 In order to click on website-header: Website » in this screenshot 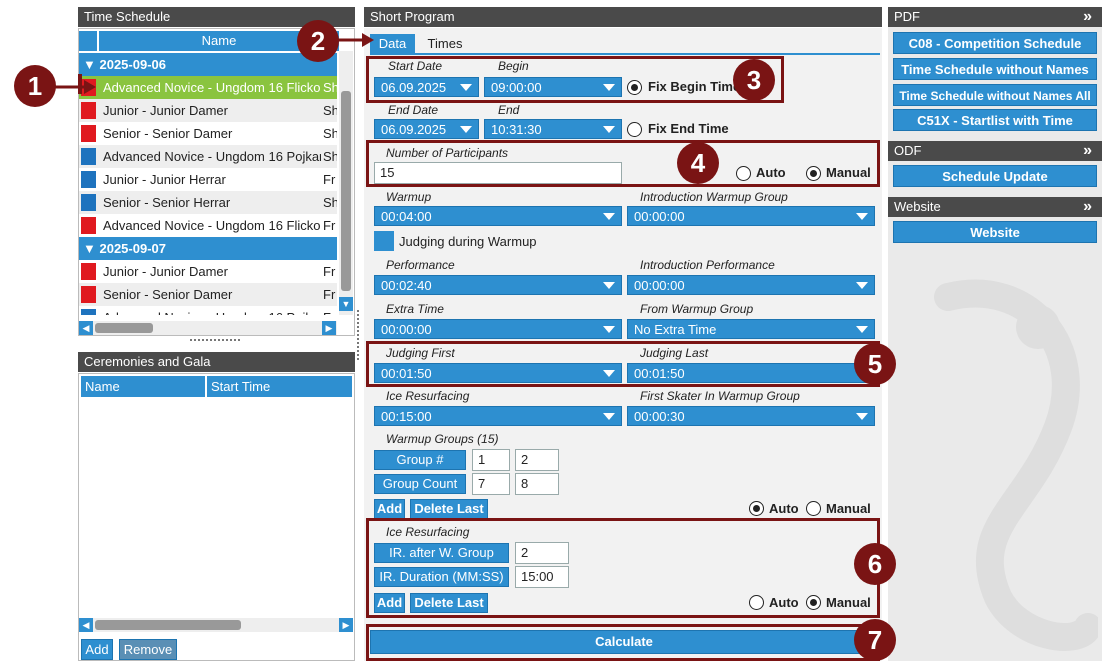, I will do `click(995, 207)`.